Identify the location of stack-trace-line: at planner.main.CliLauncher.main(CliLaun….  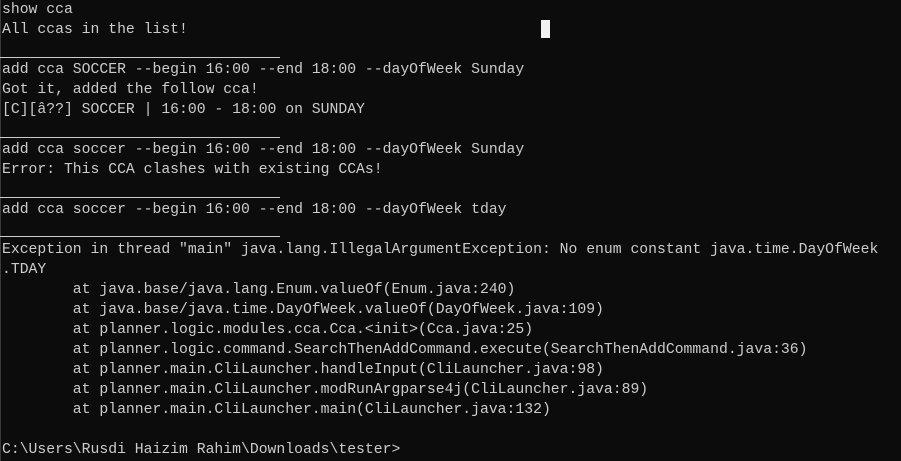
(276, 410).